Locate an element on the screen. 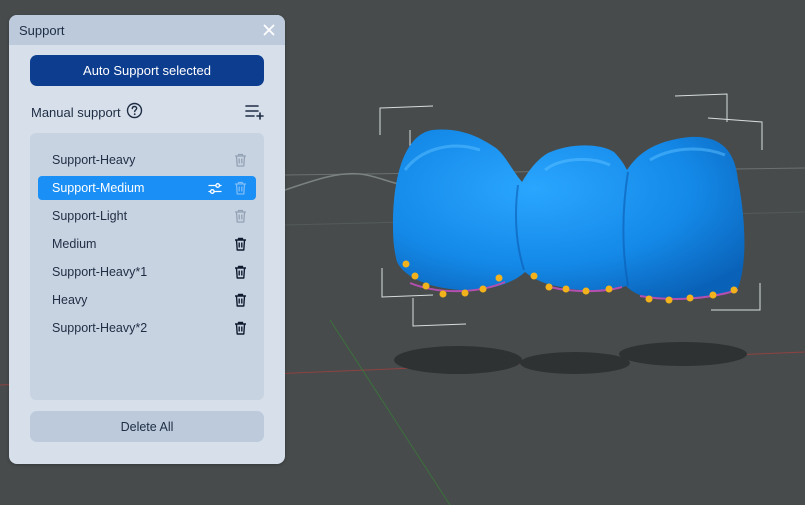  panel-header: Support is located at coordinates (147, 30).